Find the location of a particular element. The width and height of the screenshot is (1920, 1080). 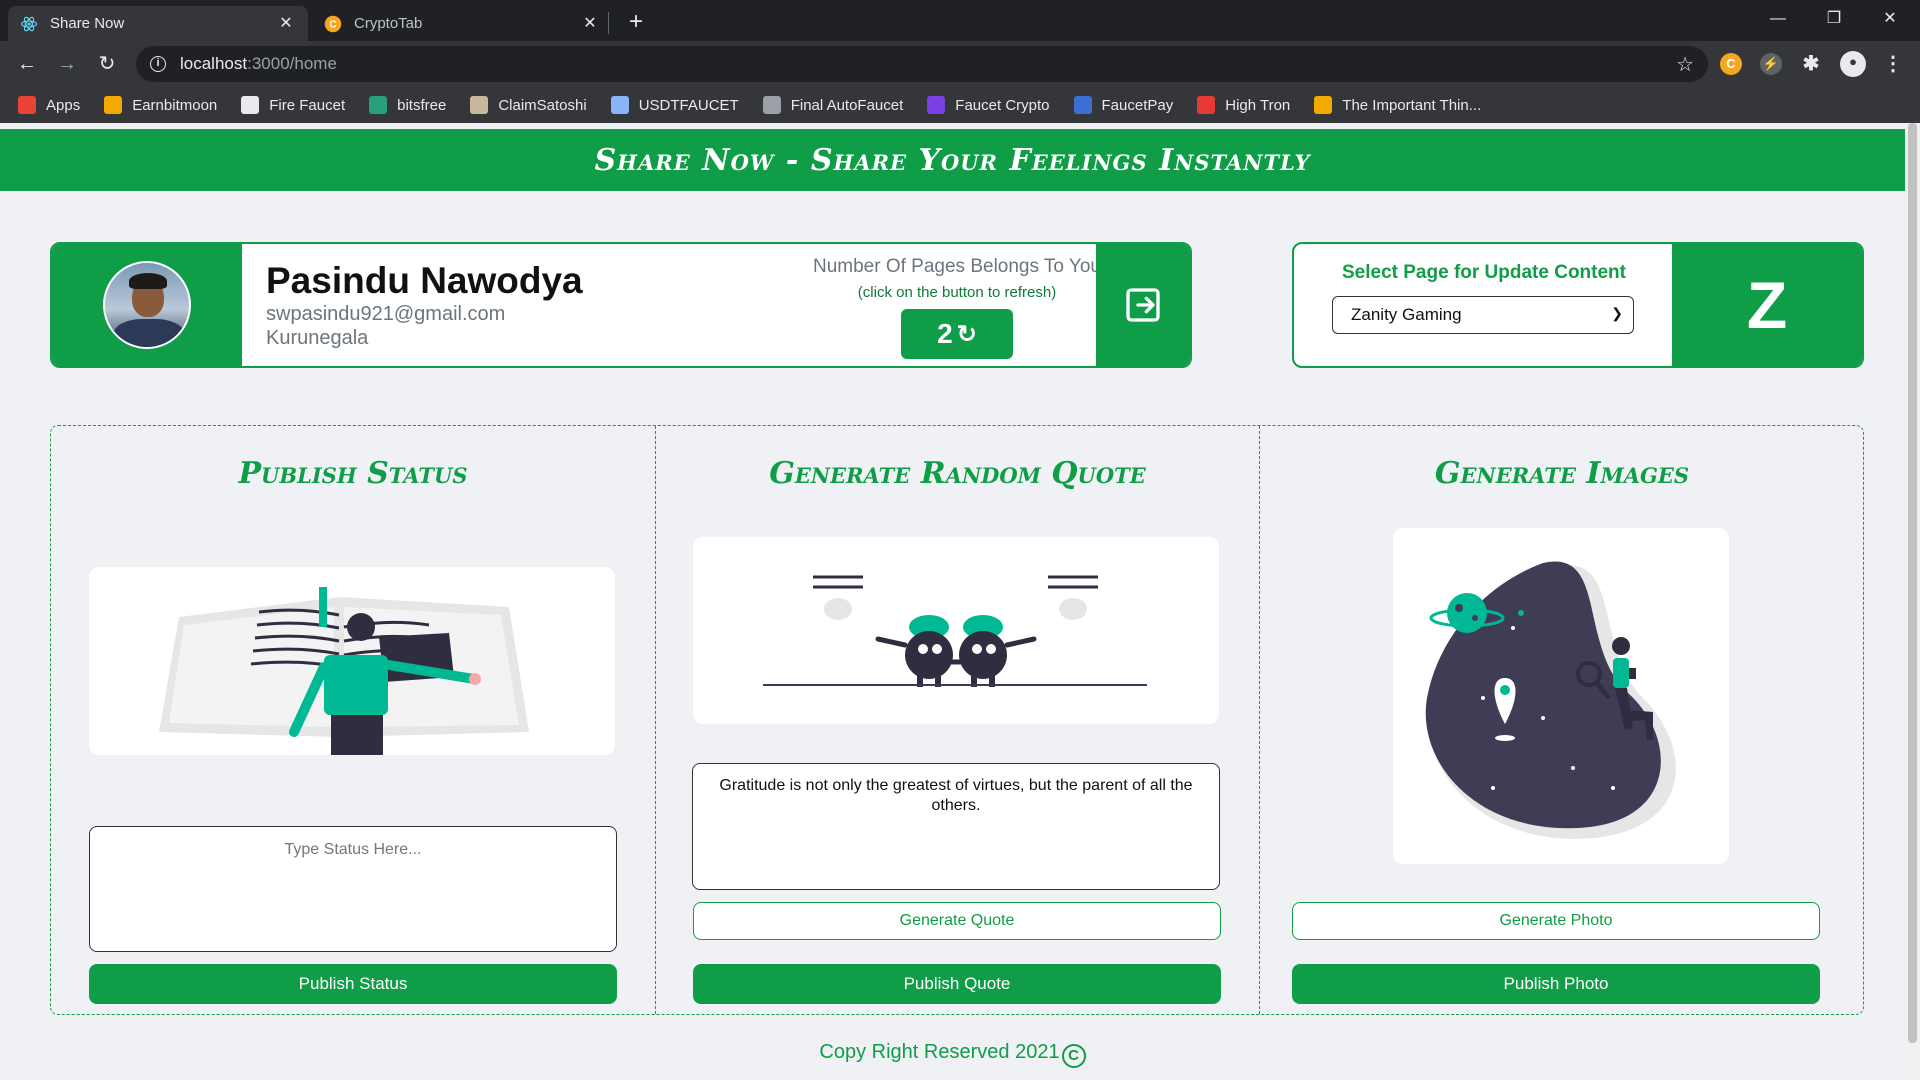

page-select-dropdown: Zanity Gaming ❯ is located at coordinates (1483, 315).